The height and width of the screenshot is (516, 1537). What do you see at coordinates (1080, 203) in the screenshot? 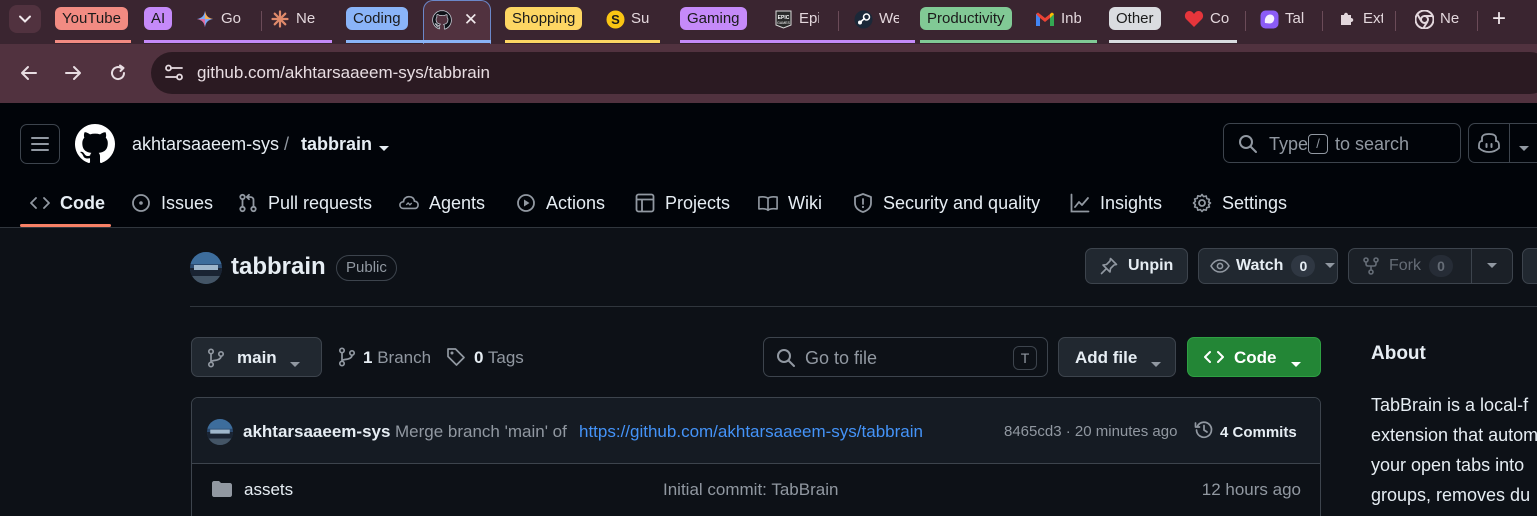
I see `graph-icon` at bounding box center [1080, 203].